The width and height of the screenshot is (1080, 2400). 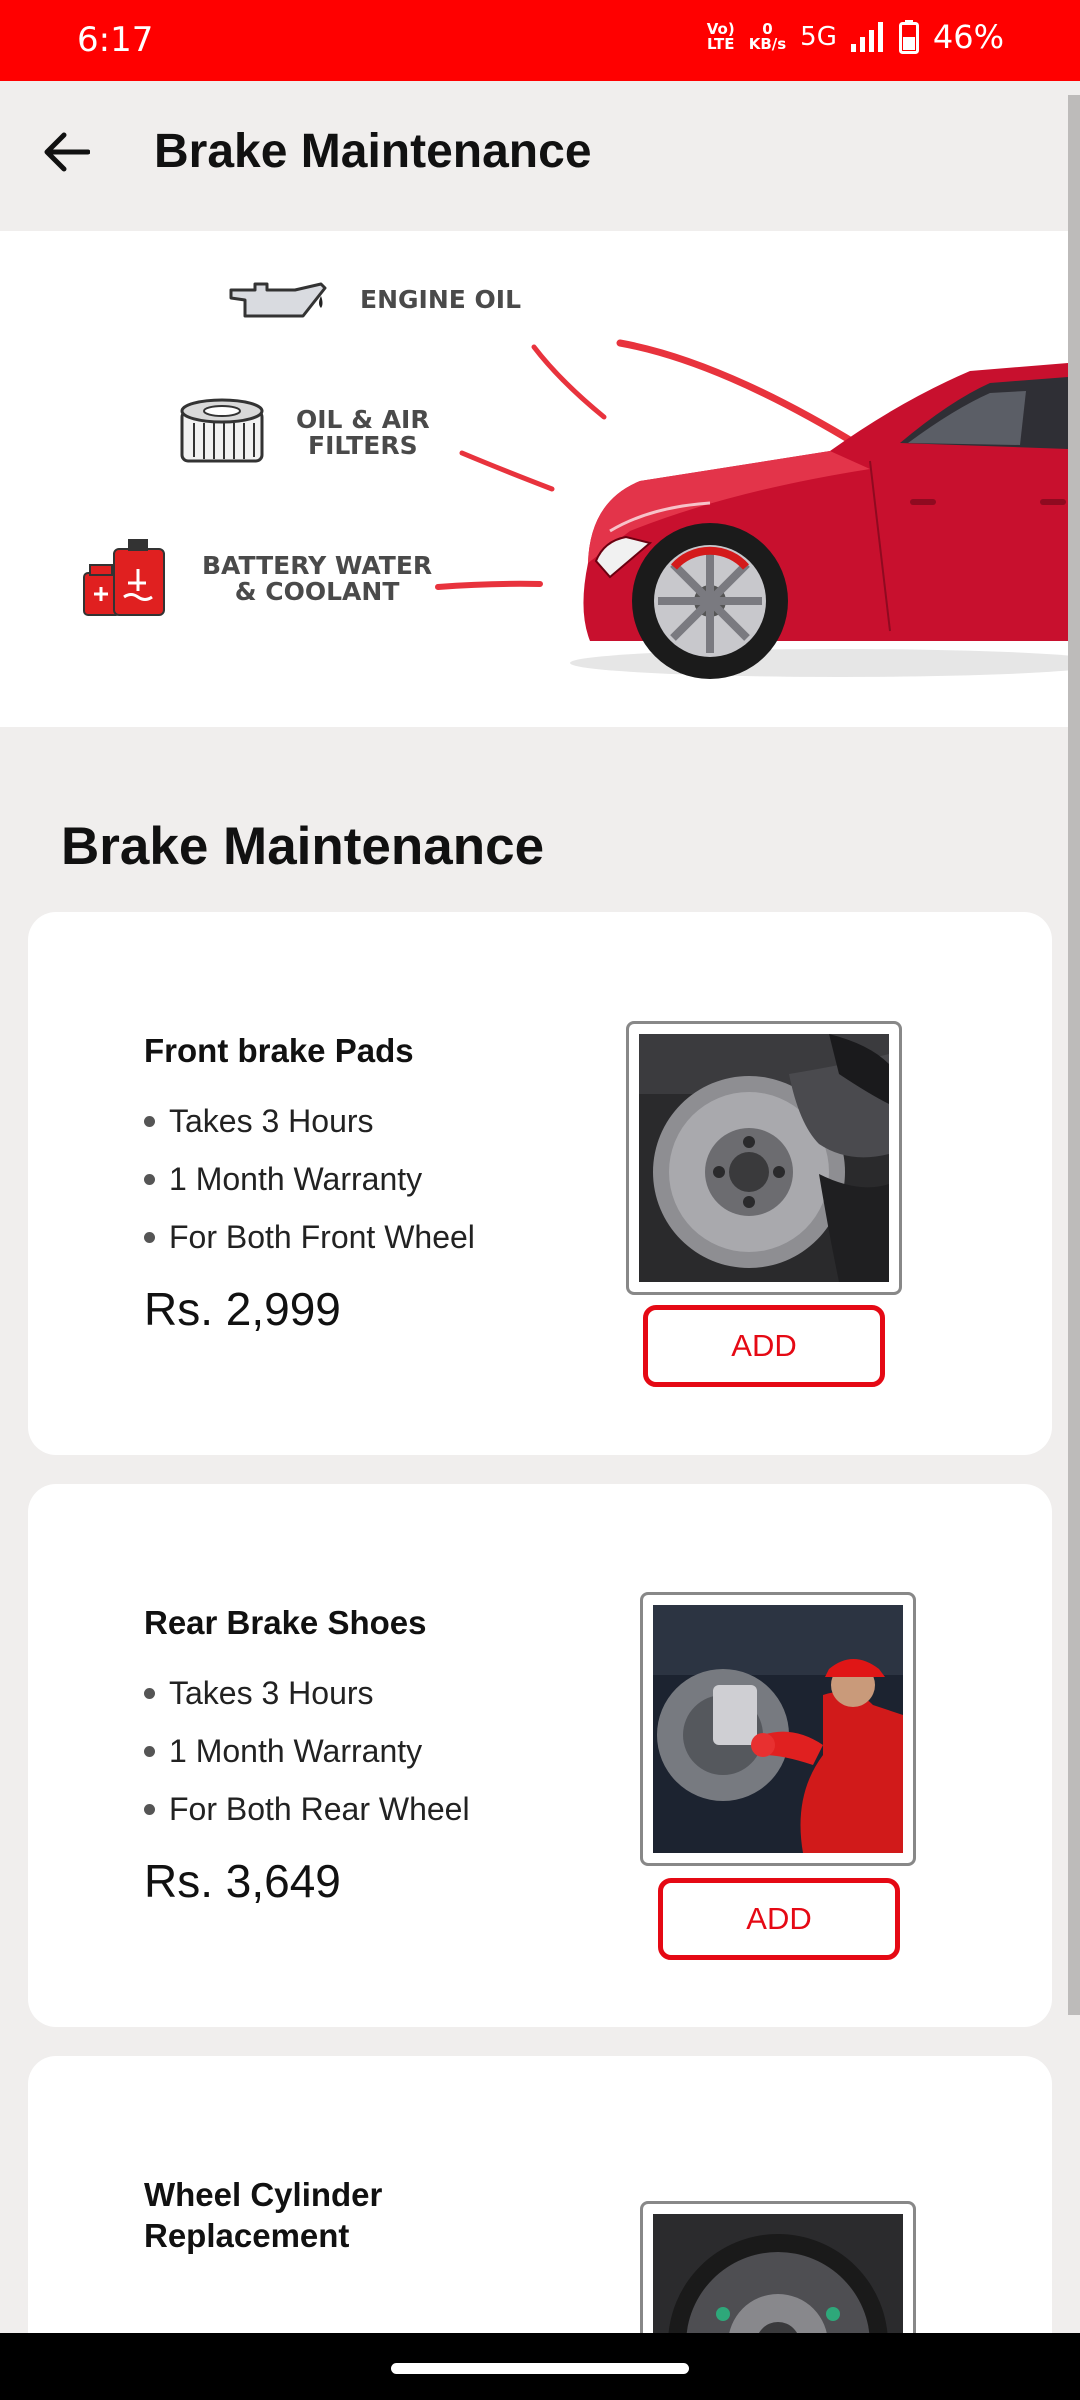 What do you see at coordinates (279, 1050) in the screenshot?
I see `service-name: Front brake Pads` at bounding box center [279, 1050].